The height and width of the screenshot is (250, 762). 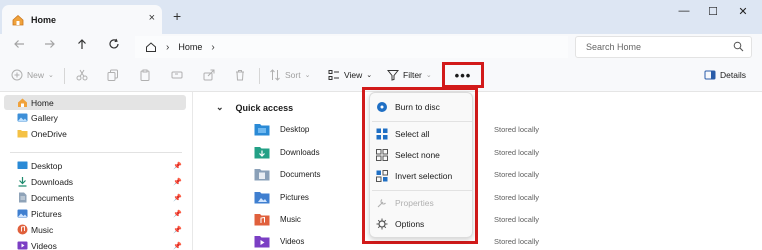 I want to click on sidebar-item-onedrive: OneDrive, so click(x=95, y=133).